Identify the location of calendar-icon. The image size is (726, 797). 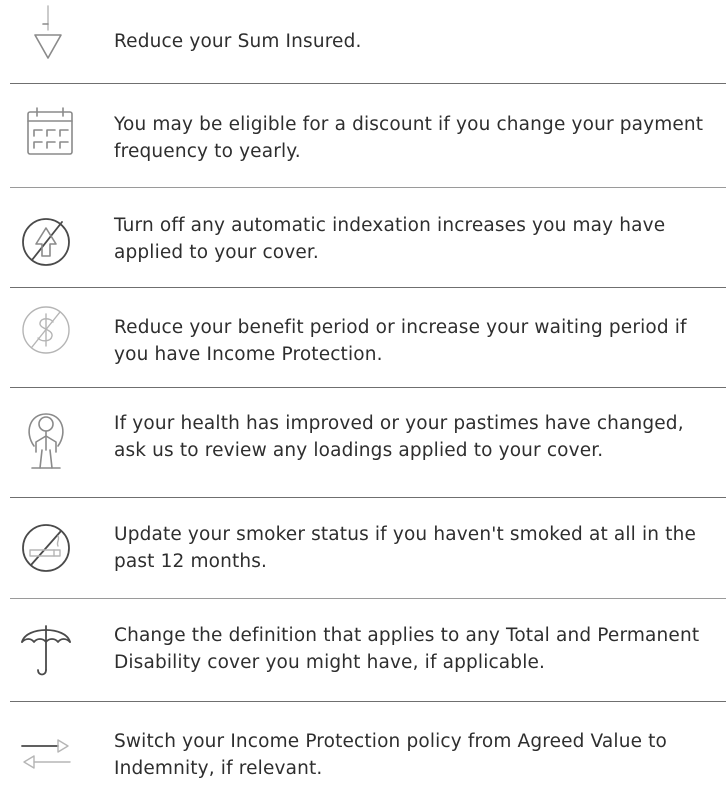
(50, 132).